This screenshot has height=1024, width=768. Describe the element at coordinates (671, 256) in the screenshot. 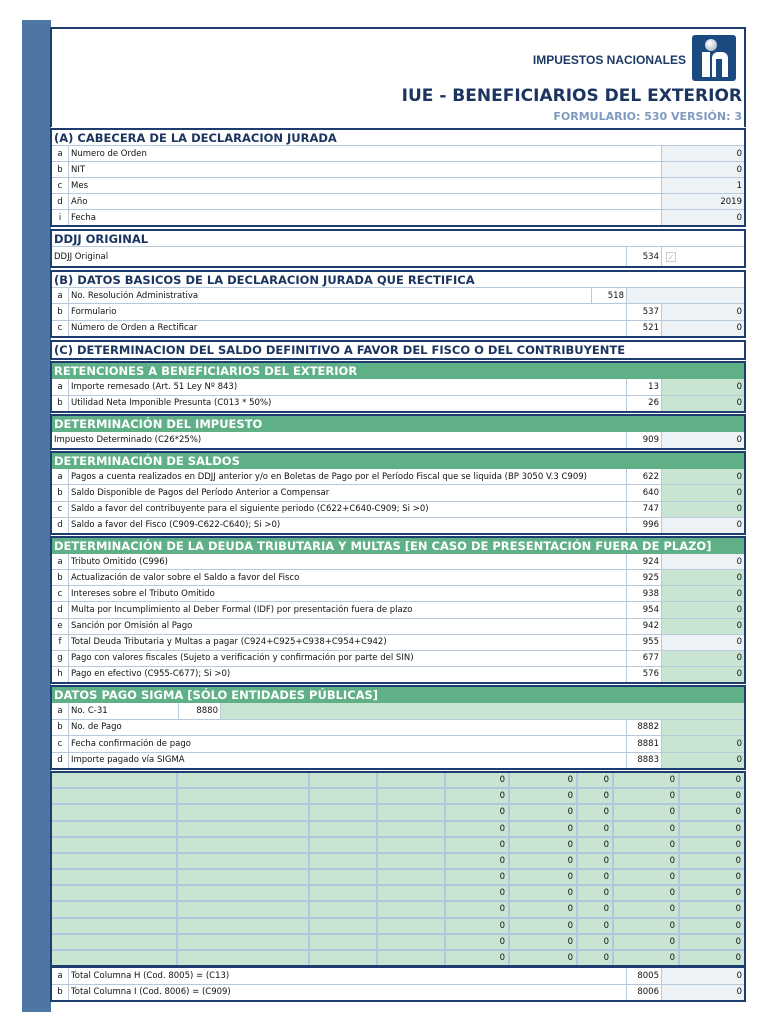

I see `ddjj-original-checkbox: ✓` at that location.